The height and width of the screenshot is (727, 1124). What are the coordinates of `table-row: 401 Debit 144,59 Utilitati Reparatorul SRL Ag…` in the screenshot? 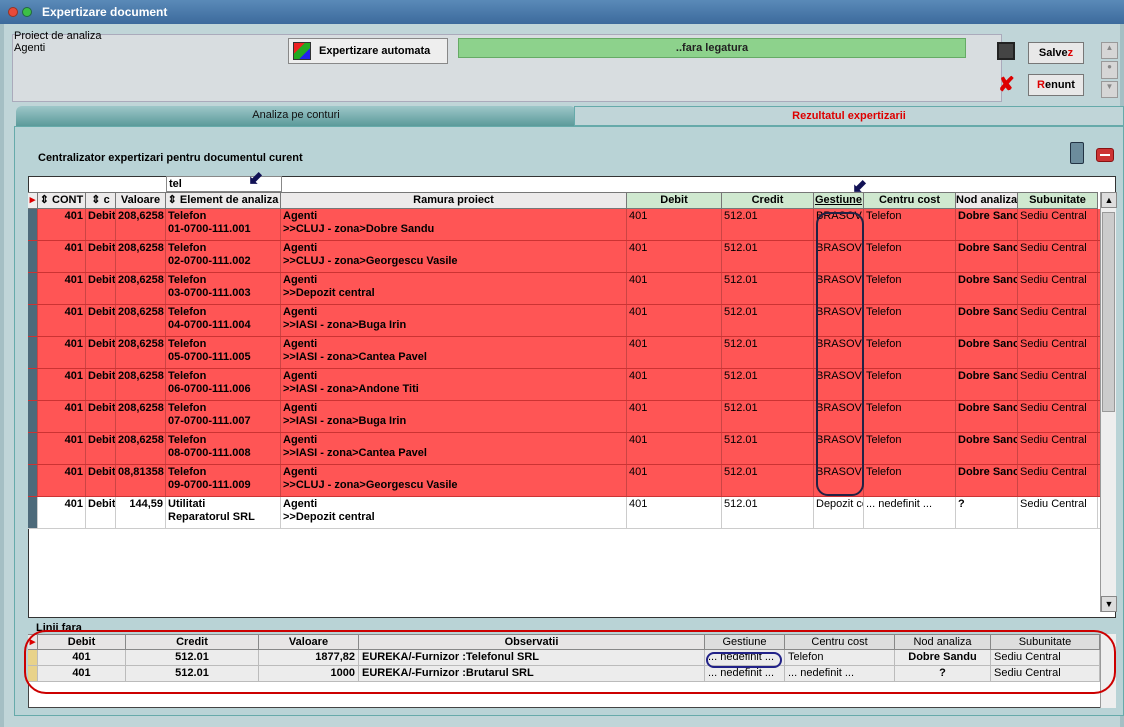 It's located at (564, 513).